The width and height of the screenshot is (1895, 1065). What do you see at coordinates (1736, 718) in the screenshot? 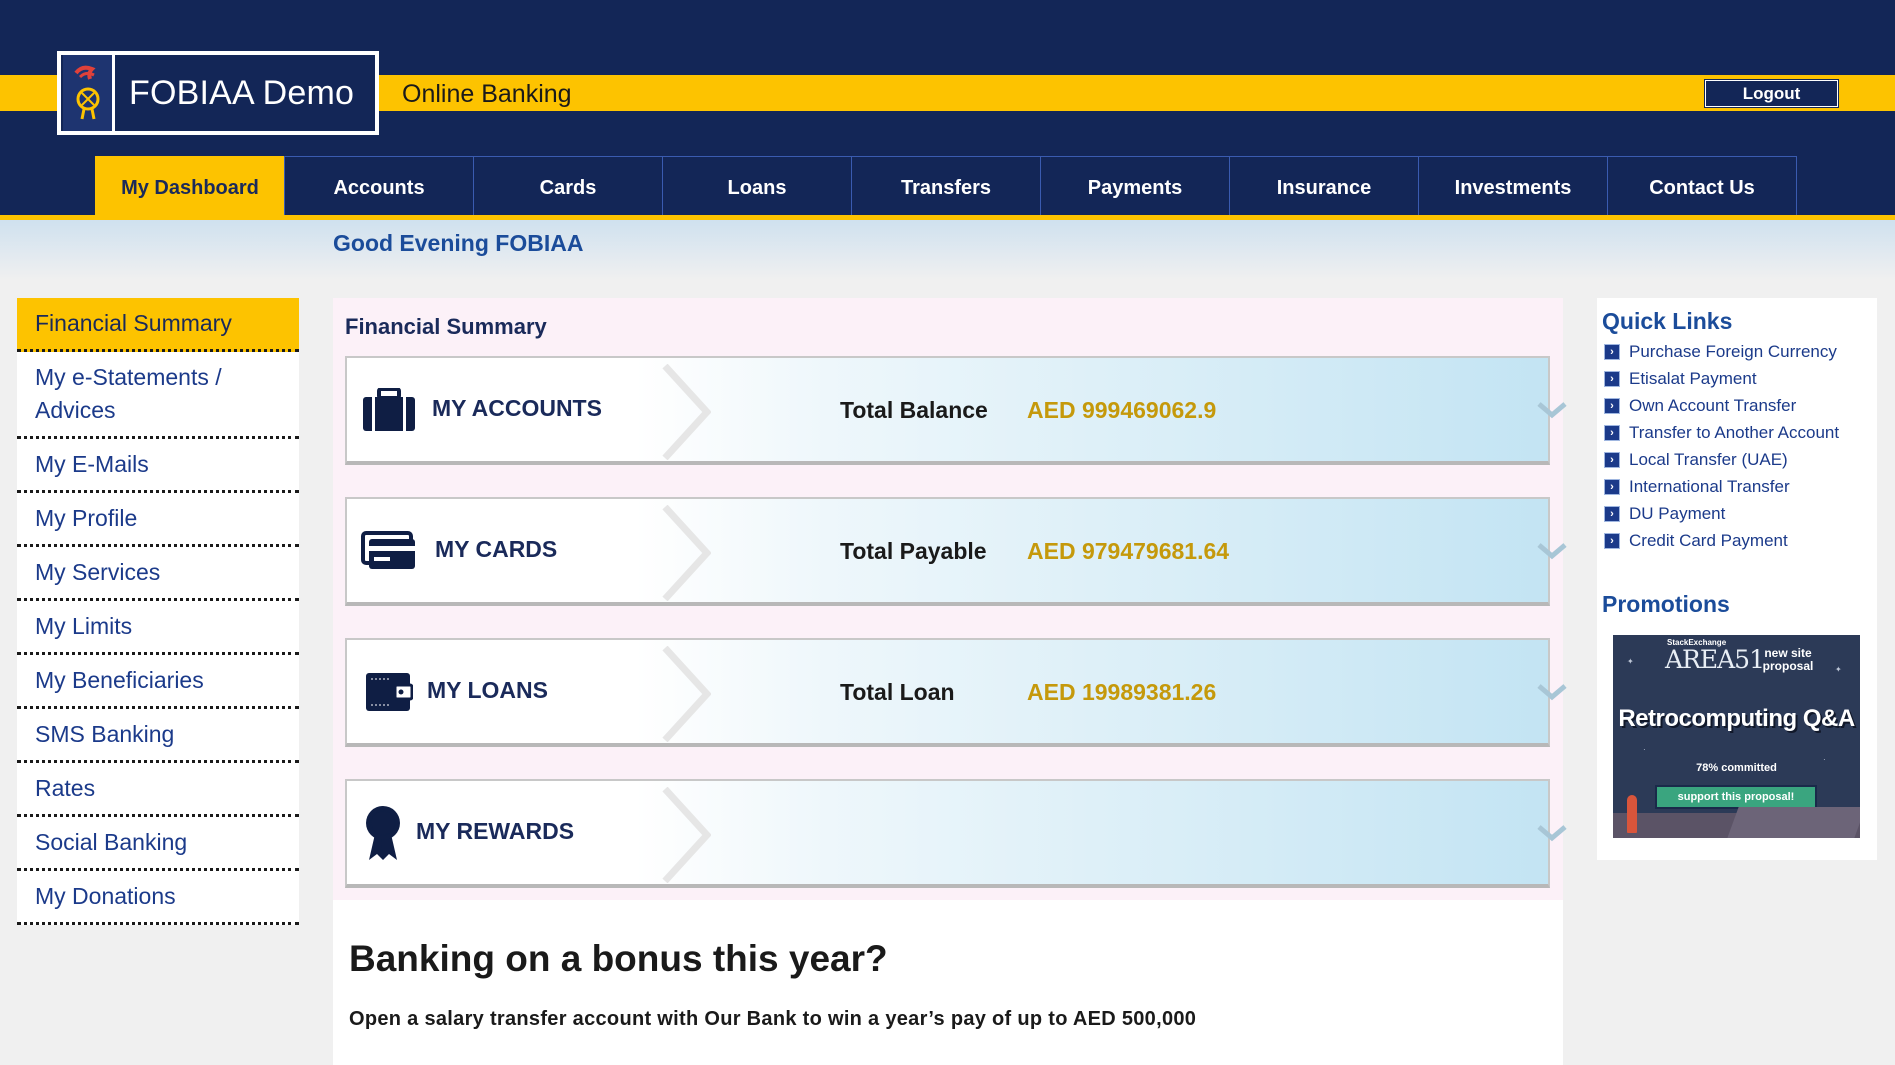
I see `ad-title: Retrocomputing Q&A` at bounding box center [1736, 718].